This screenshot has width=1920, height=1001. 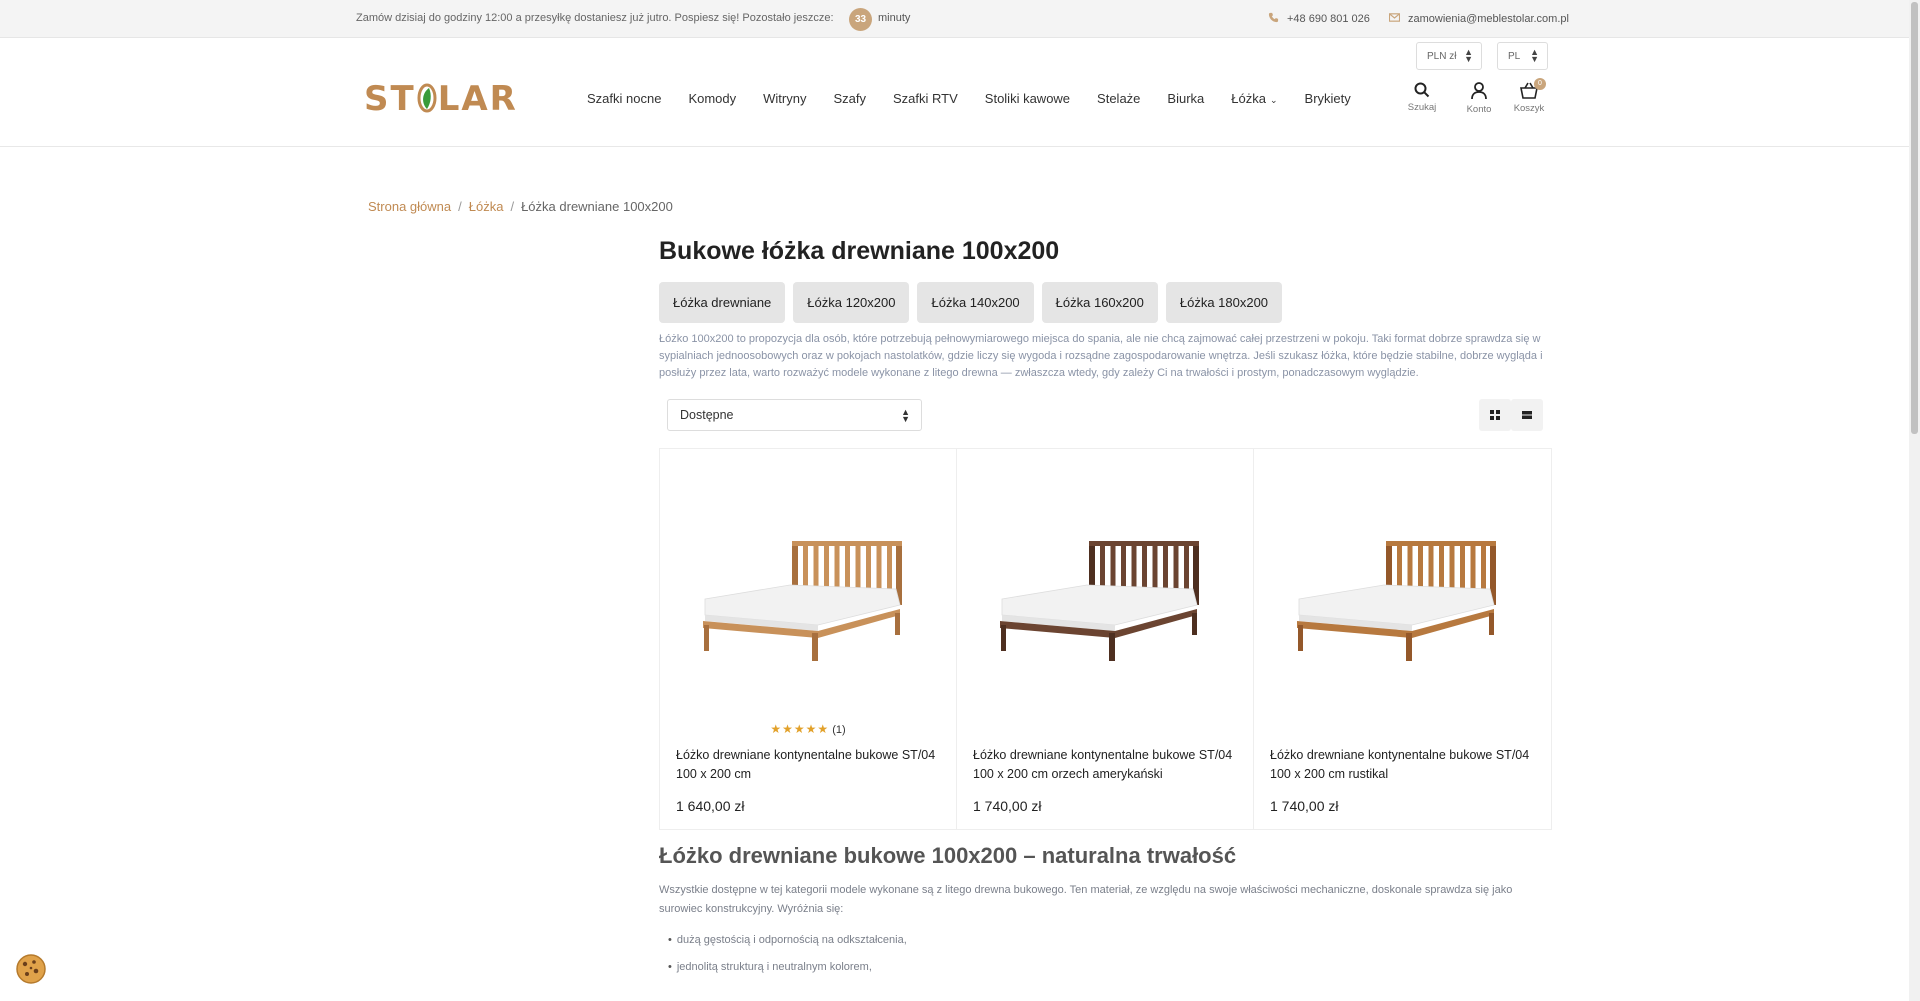 What do you see at coordinates (1488, 19) in the screenshot?
I see `email-address: zamowienia@meblestolar.com.pl` at bounding box center [1488, 19].